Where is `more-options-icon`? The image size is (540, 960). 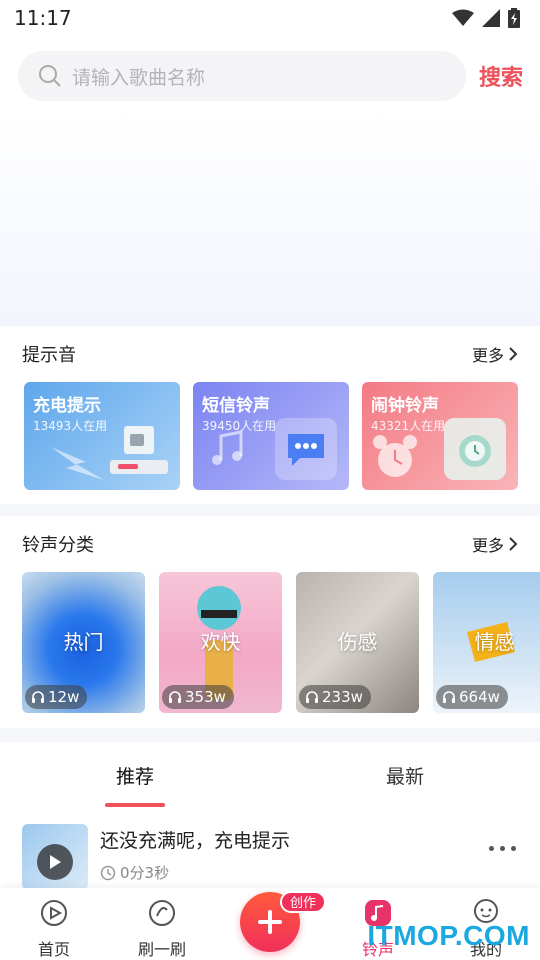 more-options-icon is located at coordinates (502, 848).